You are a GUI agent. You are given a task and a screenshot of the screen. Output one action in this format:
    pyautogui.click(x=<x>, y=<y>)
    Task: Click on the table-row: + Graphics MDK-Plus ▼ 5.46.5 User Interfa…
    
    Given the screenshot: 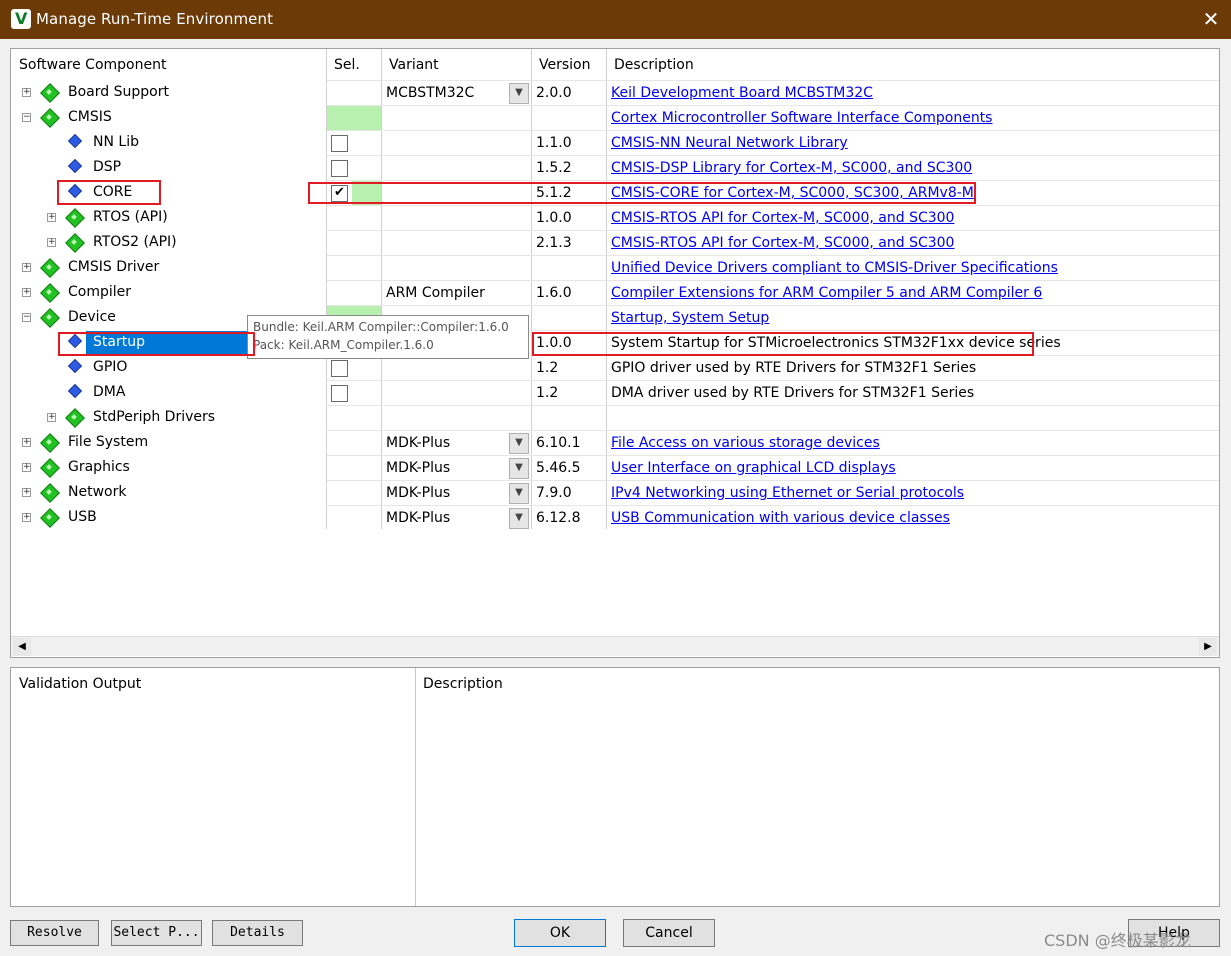 What is the action you would take?
    pyautogui.click(x=615, y=467)
    